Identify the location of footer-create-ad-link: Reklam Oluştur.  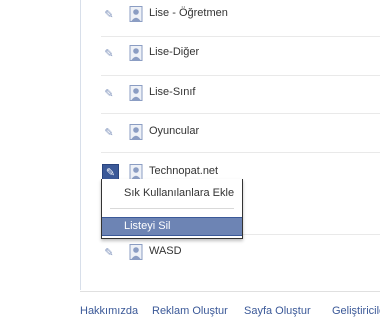
(190, 311).